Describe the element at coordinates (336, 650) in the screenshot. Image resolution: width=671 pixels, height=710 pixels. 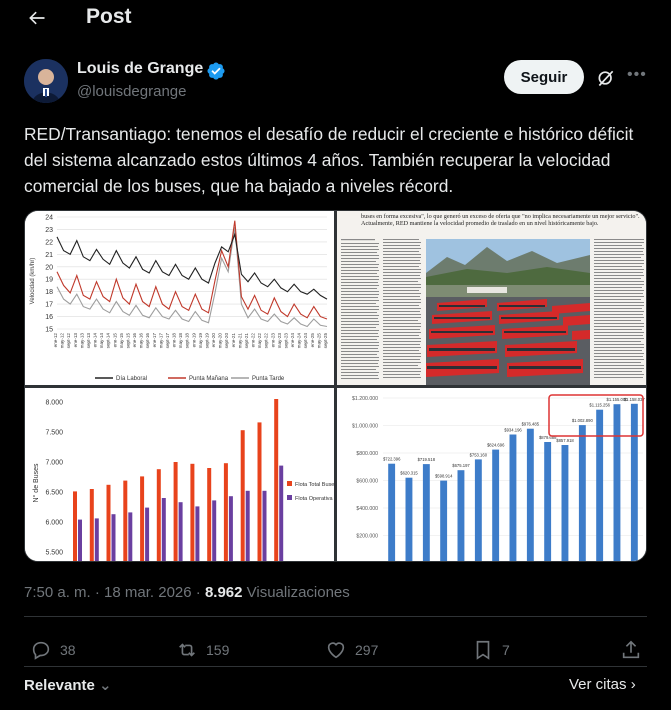
I see `heart-icon` at that location.